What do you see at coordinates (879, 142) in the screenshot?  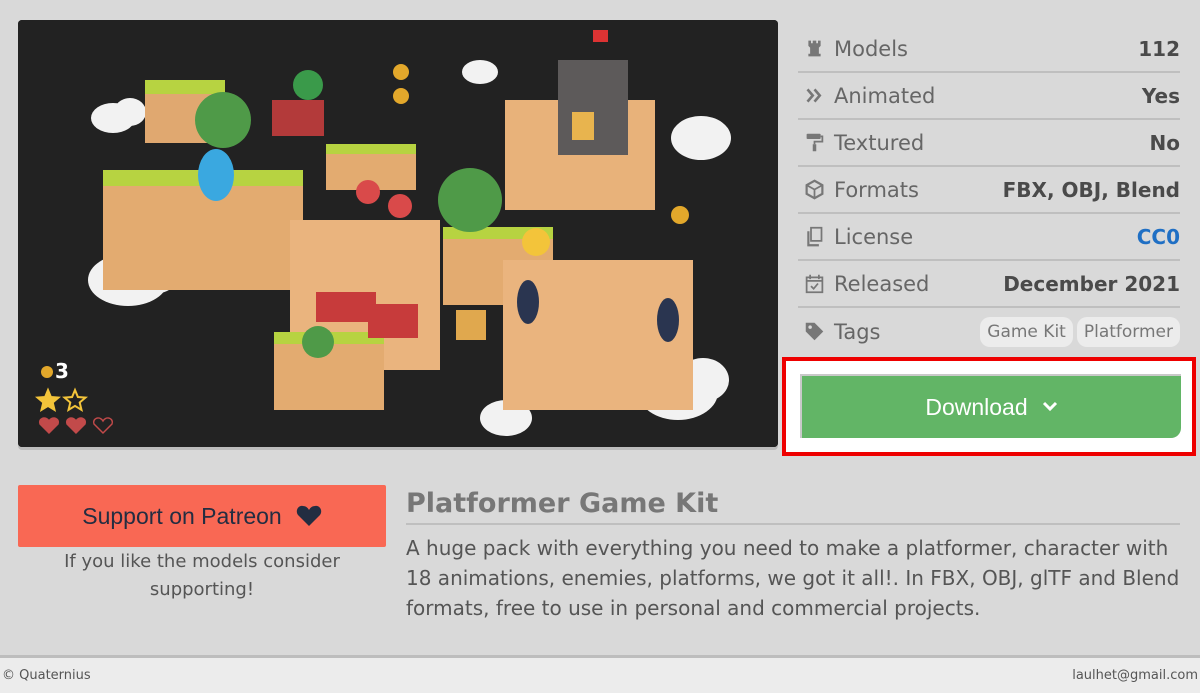 I see `textured-label: Textured` at bounding box center [879, 142].